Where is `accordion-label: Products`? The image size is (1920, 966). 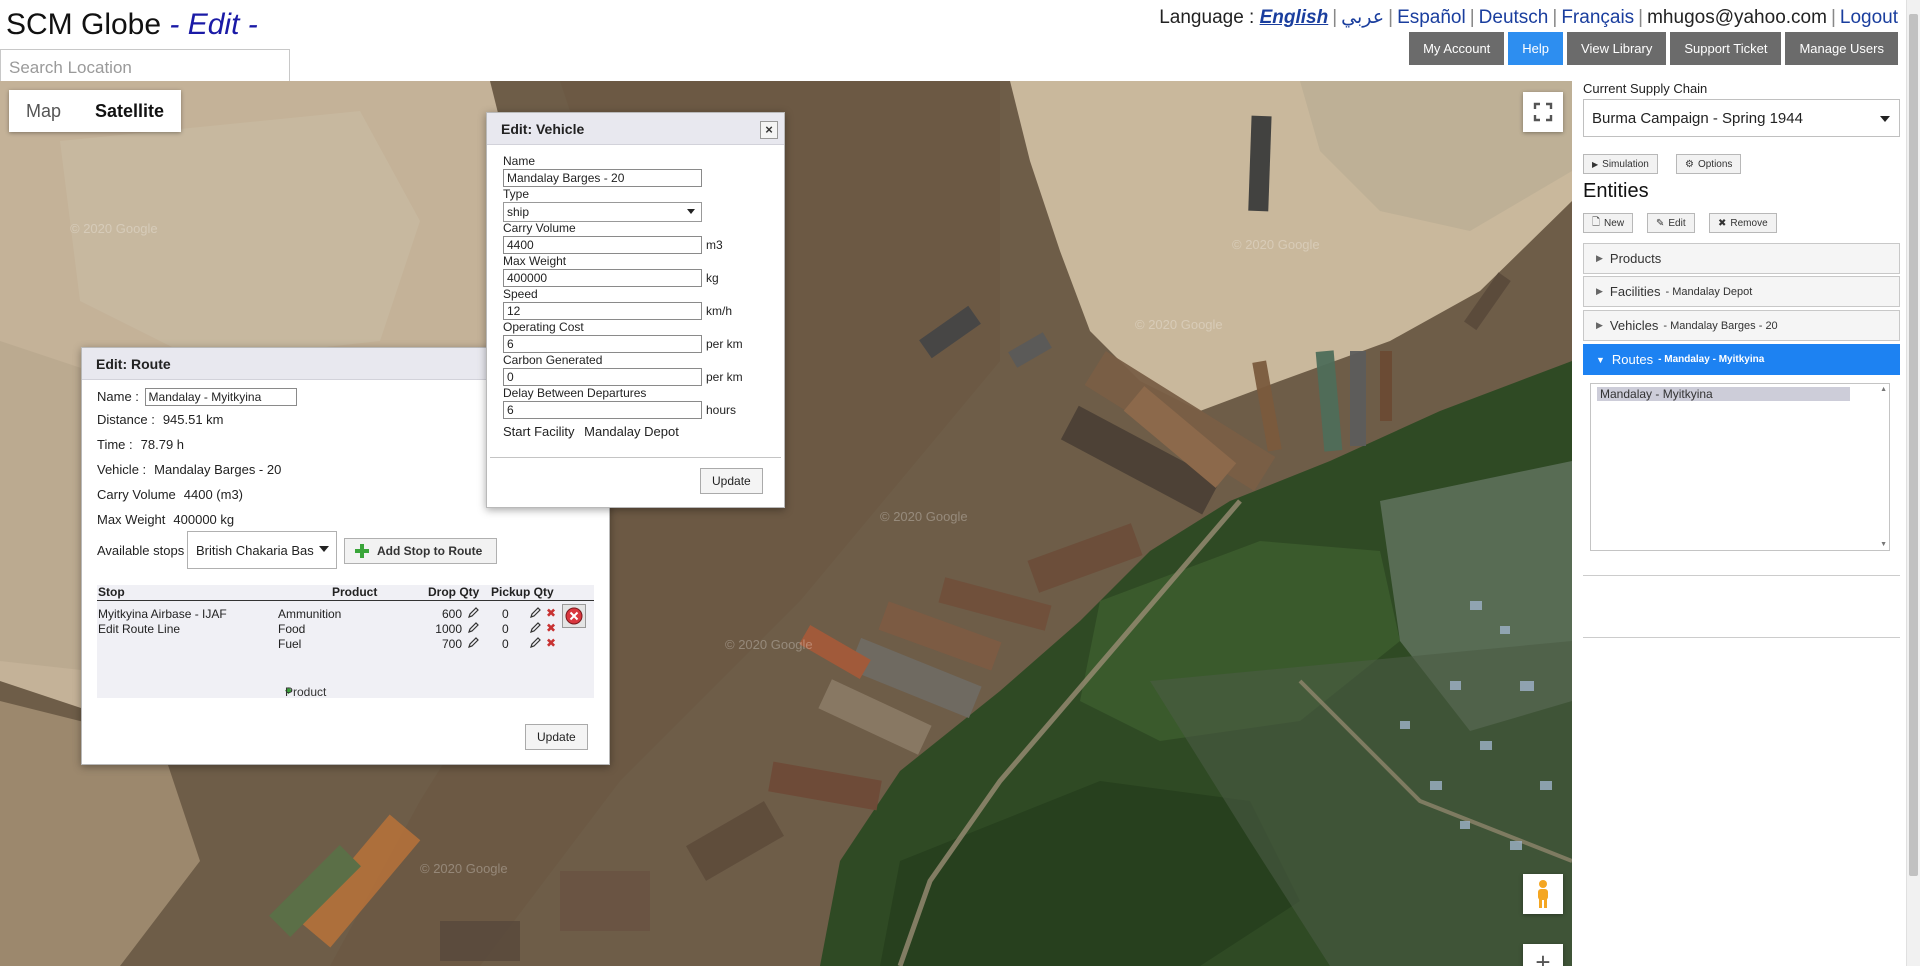 accordion-label: Products is located at coordinates (1635, 258).